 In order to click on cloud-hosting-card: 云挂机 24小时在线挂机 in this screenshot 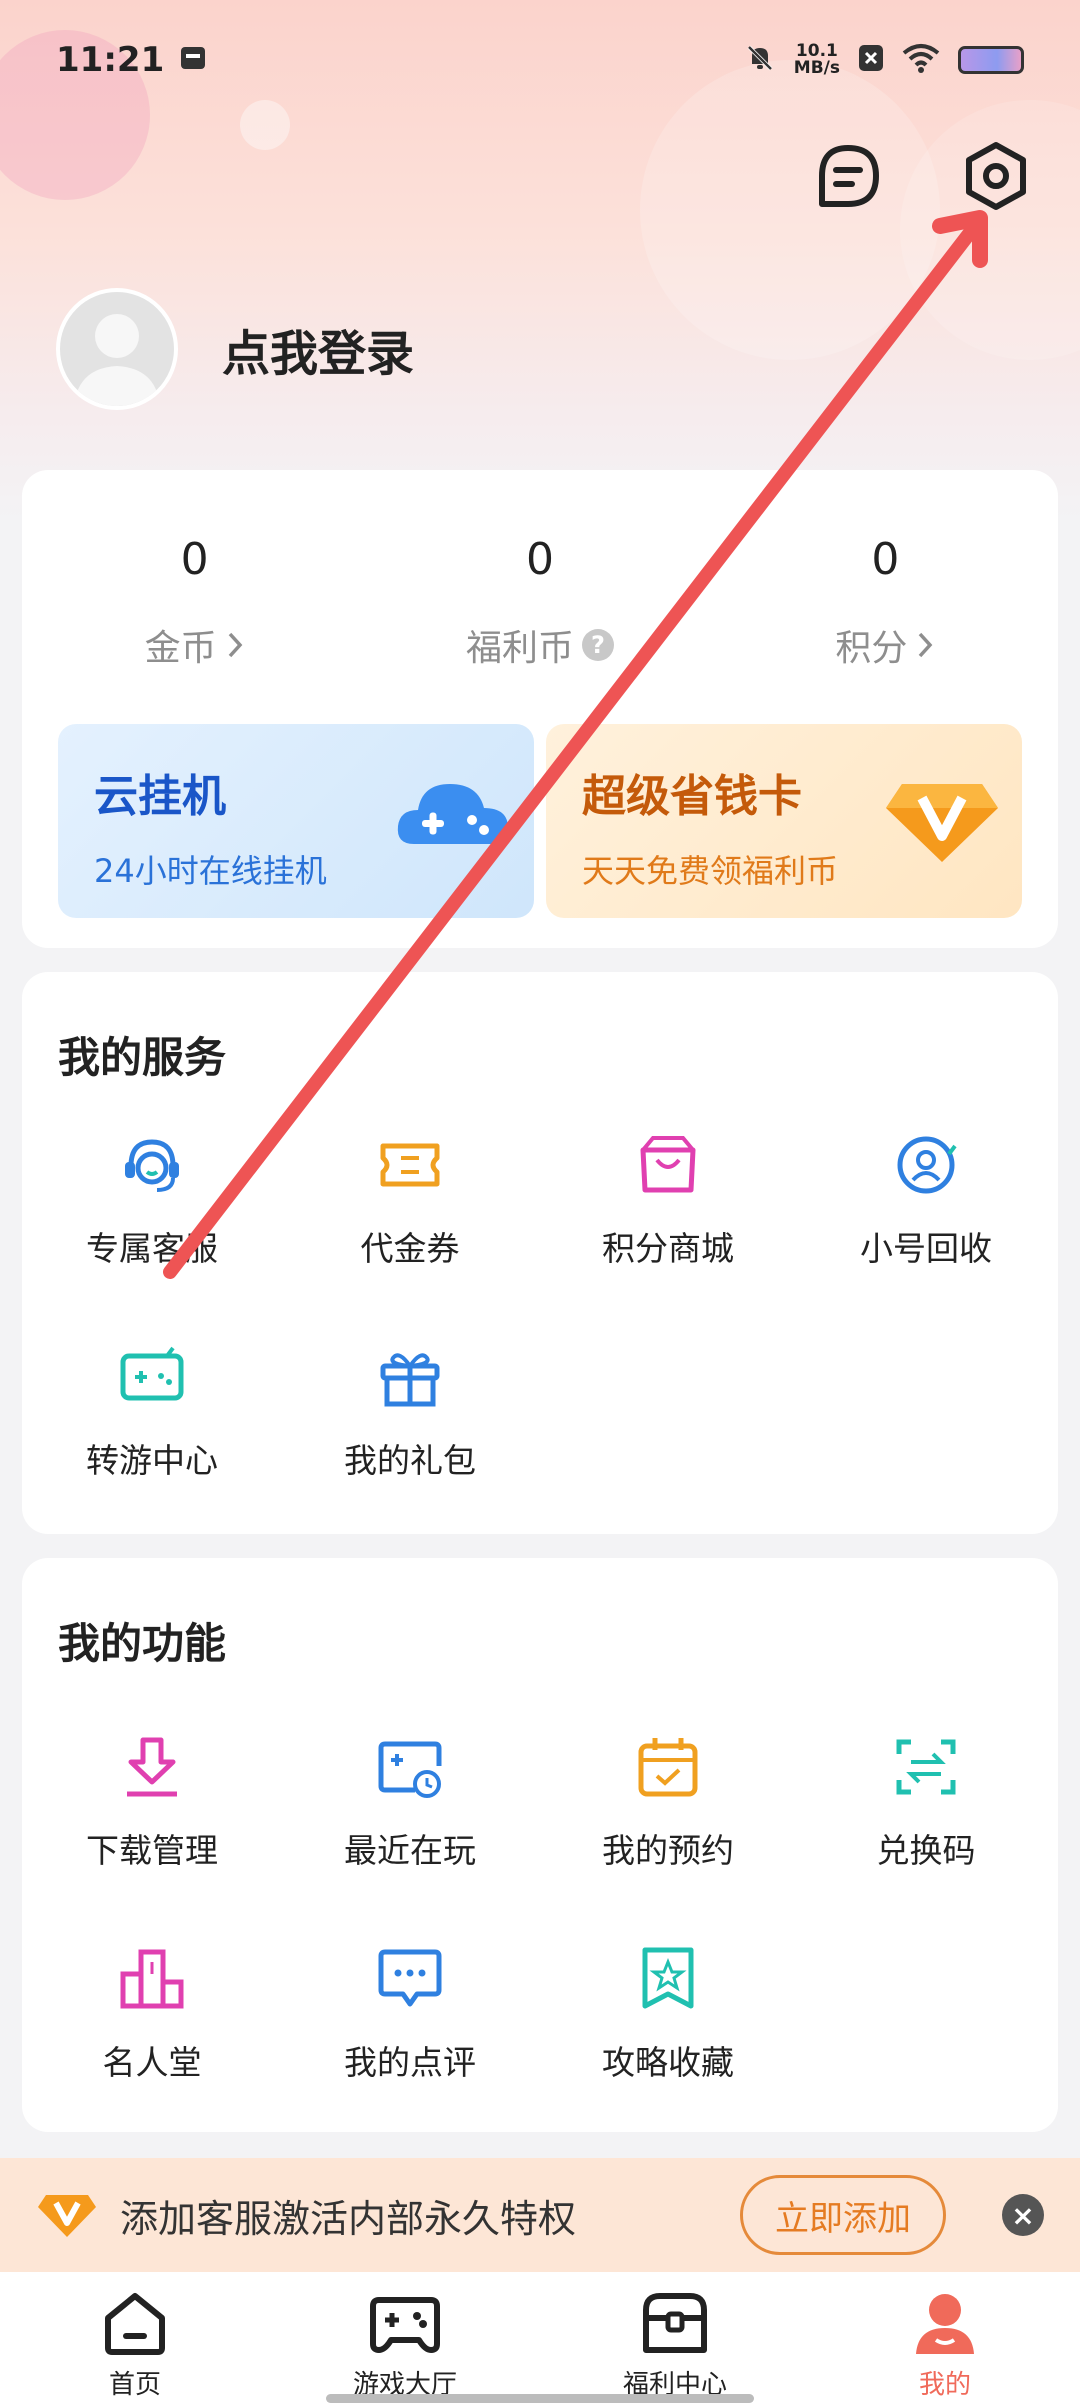, I will do `click(296, 821)`.